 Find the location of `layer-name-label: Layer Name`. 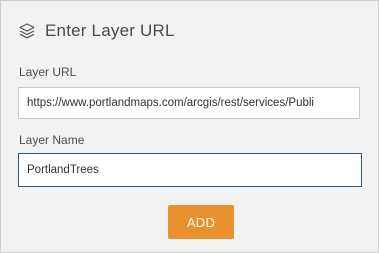

layer-name-label: Layer Name is located at coordinates (52, 140).